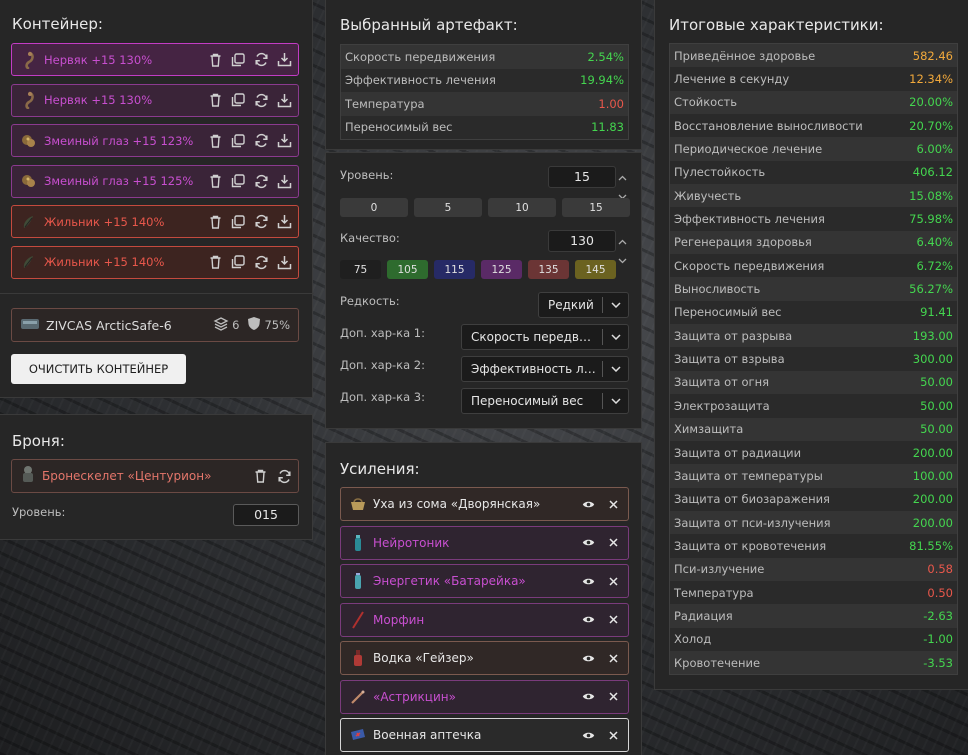 The width and height of the screenshot is (968, 755). I want to click on boost-icon, so click(358, 543).